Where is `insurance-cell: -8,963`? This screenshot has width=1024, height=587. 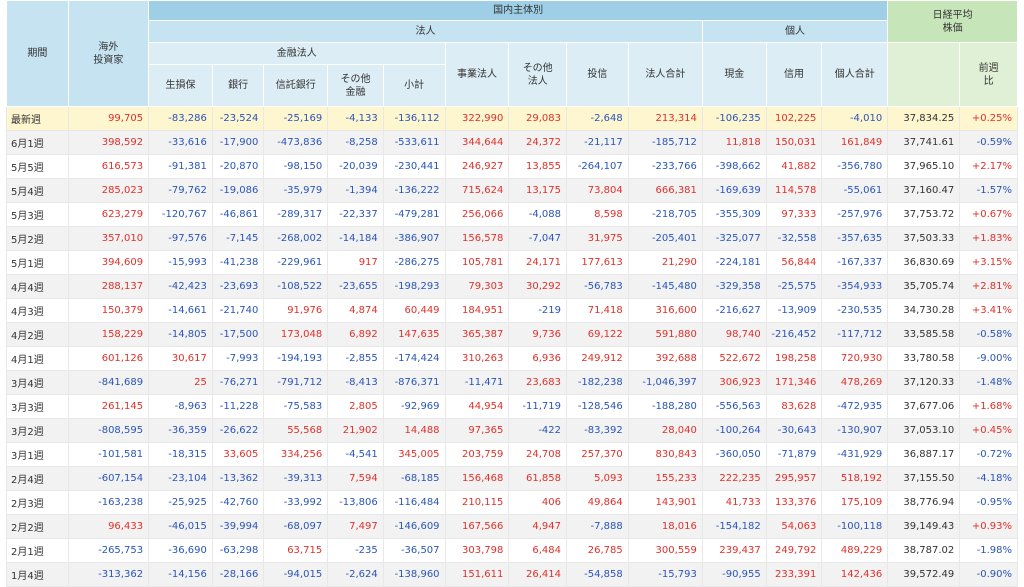 insurance-cell: -8,963 is located at coordinates (180, 406).